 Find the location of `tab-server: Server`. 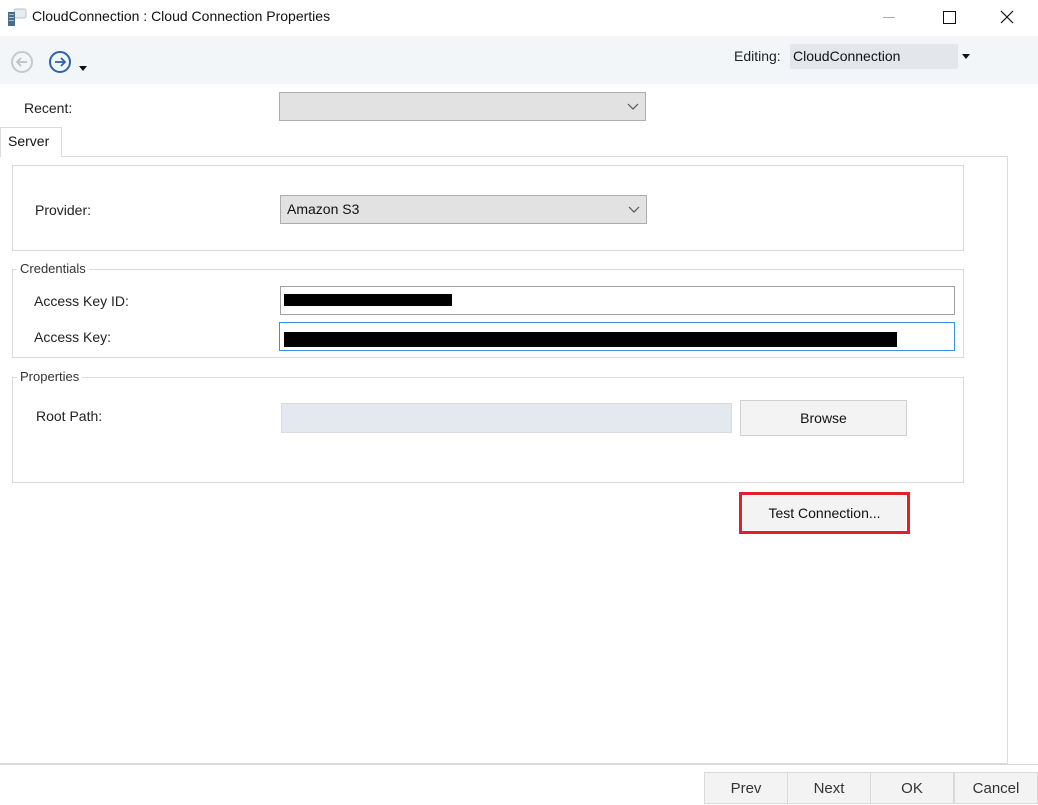

tab-server: Server is located at coordinates (31, 142).